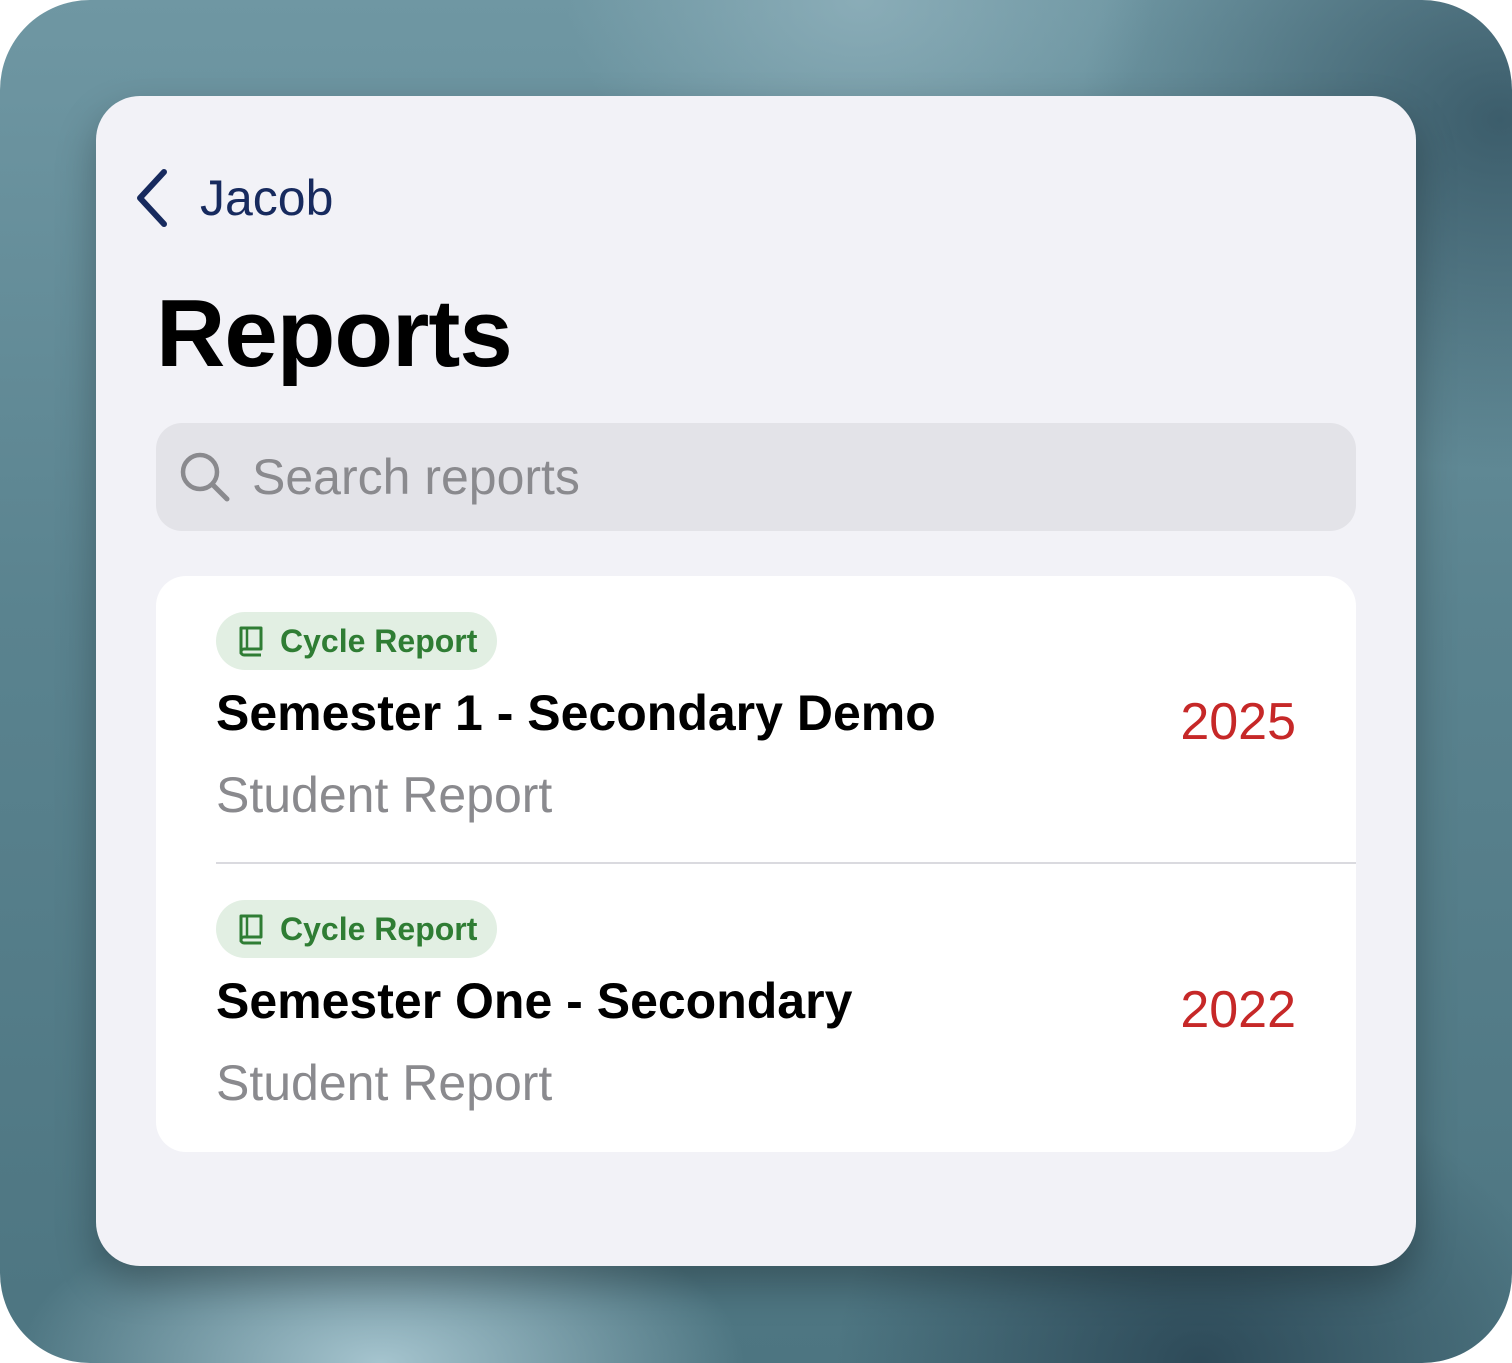 This screenshot has height=1363, width=1512. Describe the element at coordinates (576, 713) in the screenshot. I see `report-title: Semester 1 - Secondary Demo` at that location.